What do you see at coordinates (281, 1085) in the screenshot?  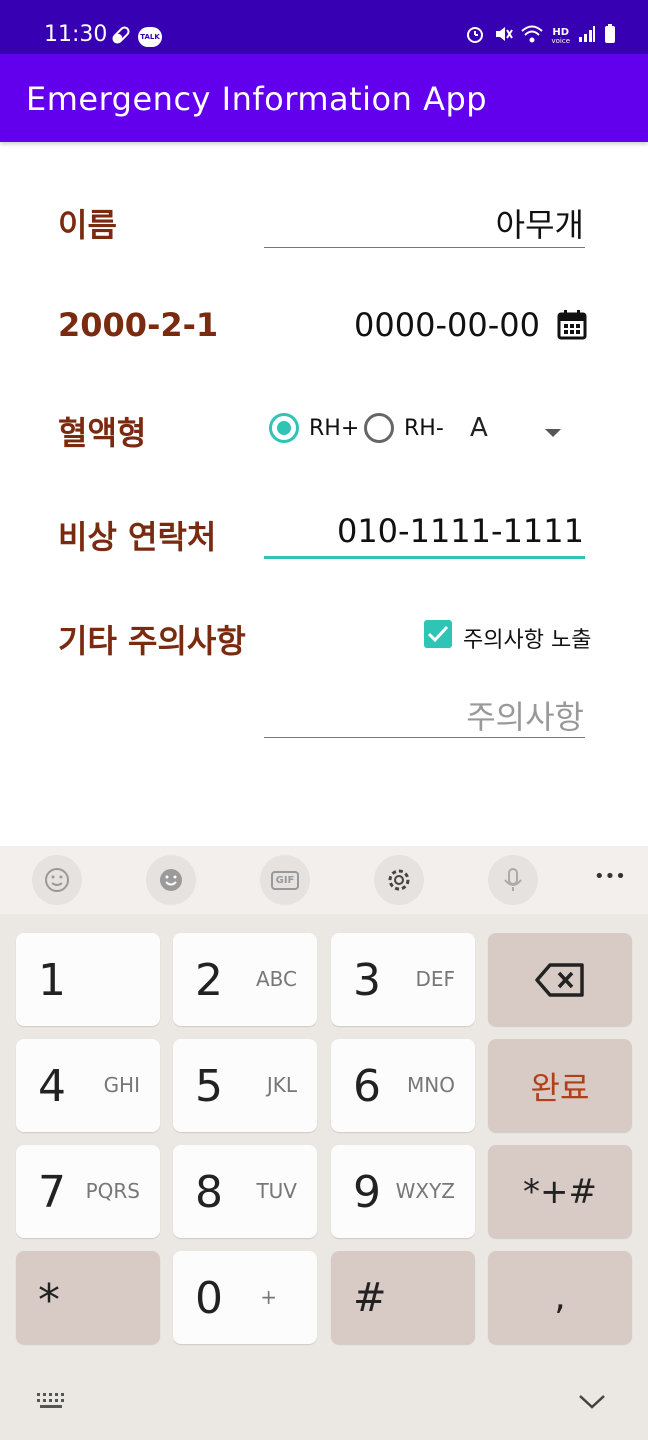 I see `key-letters: JKL` at bounding box center [281, 1085].